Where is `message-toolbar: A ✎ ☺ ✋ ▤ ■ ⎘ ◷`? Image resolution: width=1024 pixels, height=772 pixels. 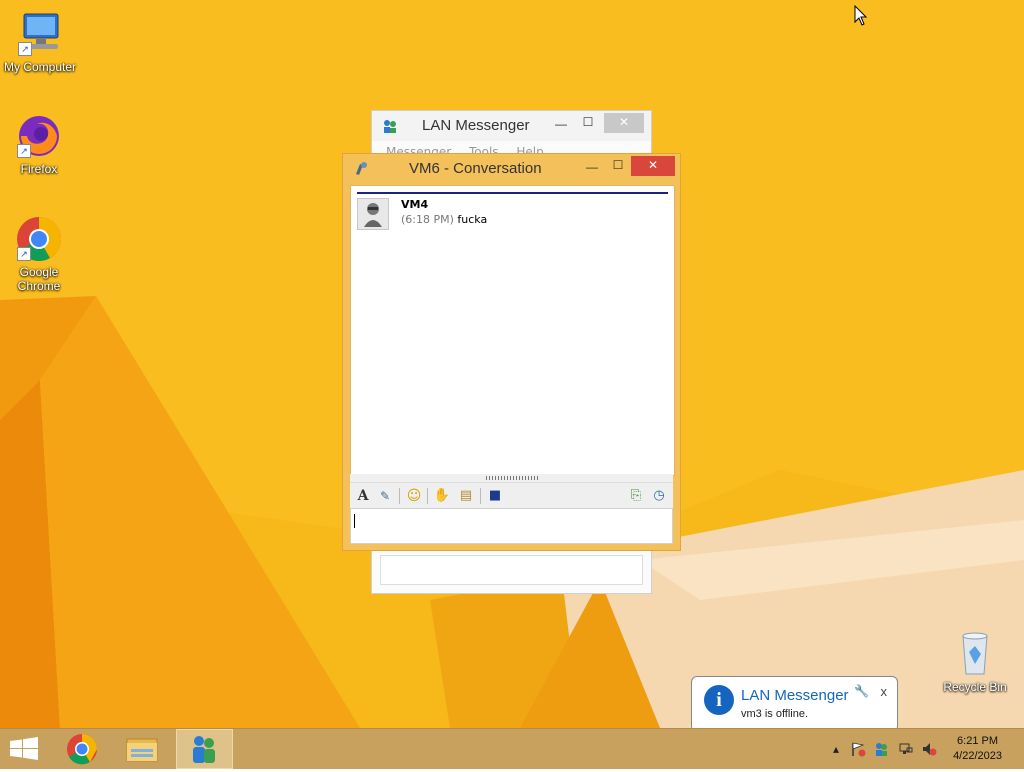
message-toolbar: A ✎ ☺ ✋ ▤ ■ ⎘ ◷ is located at coordinates (511, 495).